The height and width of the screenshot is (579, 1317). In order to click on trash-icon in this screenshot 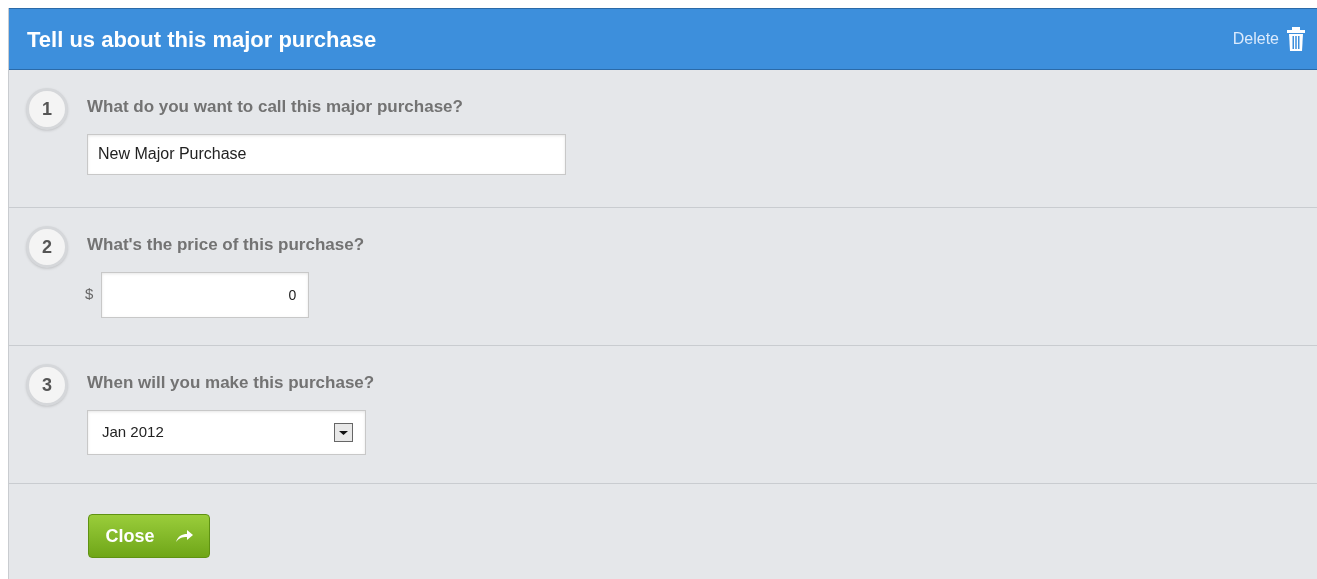, I will do `click(1296, 39)`.